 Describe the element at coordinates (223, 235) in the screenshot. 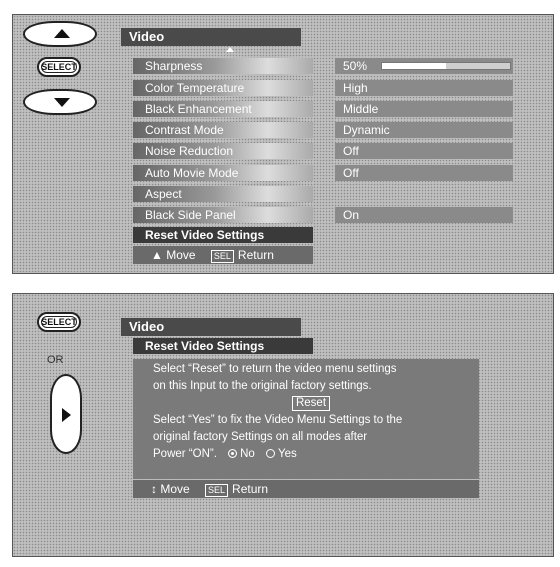

I see `menu-item-reset-video-settings: Reset Video Settings` at that location.